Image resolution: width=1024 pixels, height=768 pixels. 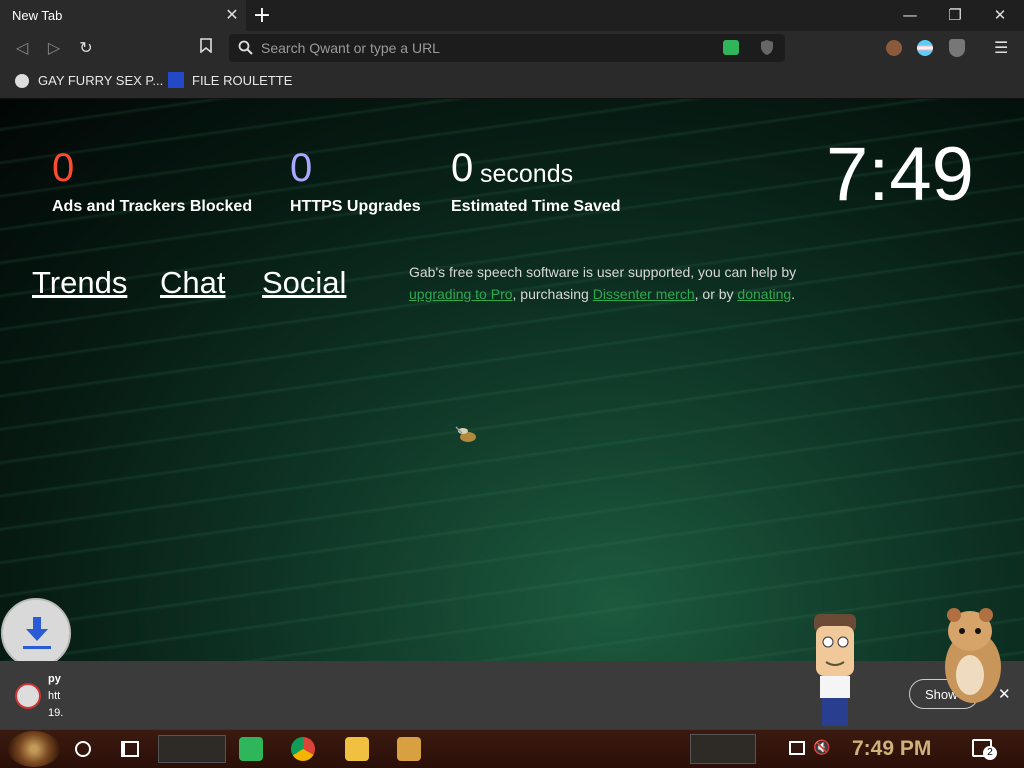 I want to click on close-window-button: ✕, so click(x=1000, y=15).